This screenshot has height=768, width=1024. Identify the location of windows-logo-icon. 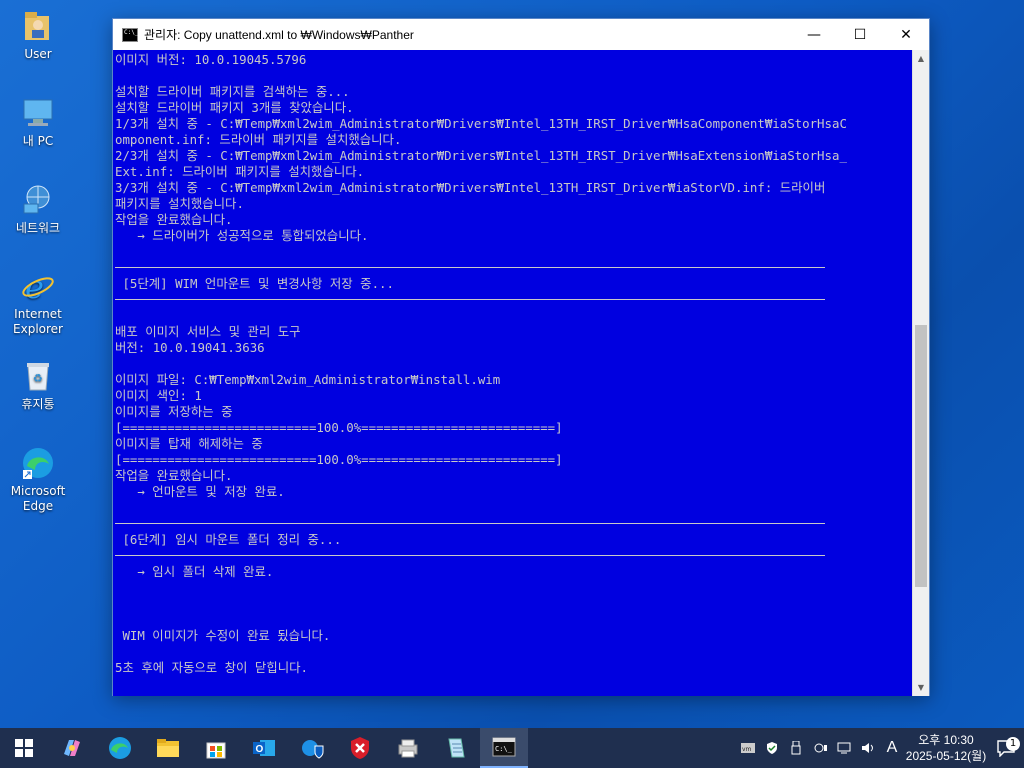
(24, 748).